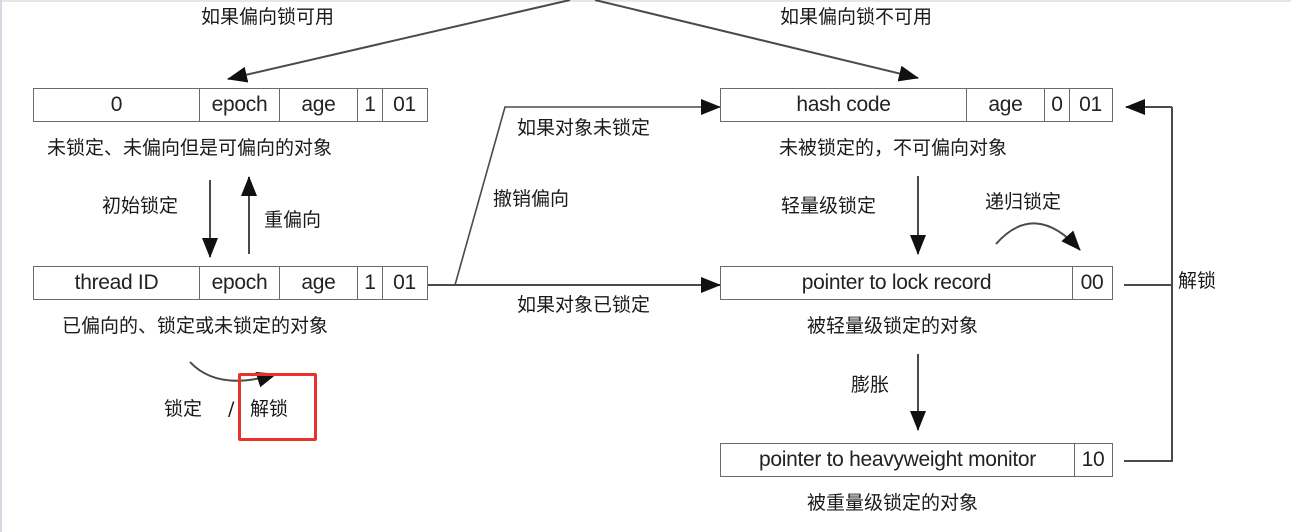 The height and width of the screenshot is (532, 1291). I want to click on field-lock-record-pointer: pointer to lock record, so click(897, 283).